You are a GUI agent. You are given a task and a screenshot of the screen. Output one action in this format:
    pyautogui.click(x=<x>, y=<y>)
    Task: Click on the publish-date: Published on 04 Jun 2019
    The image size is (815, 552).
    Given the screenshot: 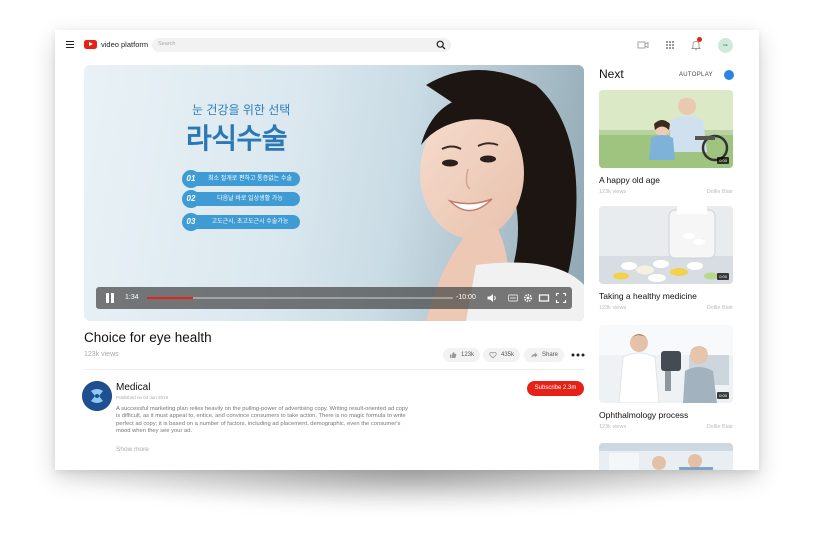 What is the action you would take?
    pyautogui.click(x=142, y=397)
    